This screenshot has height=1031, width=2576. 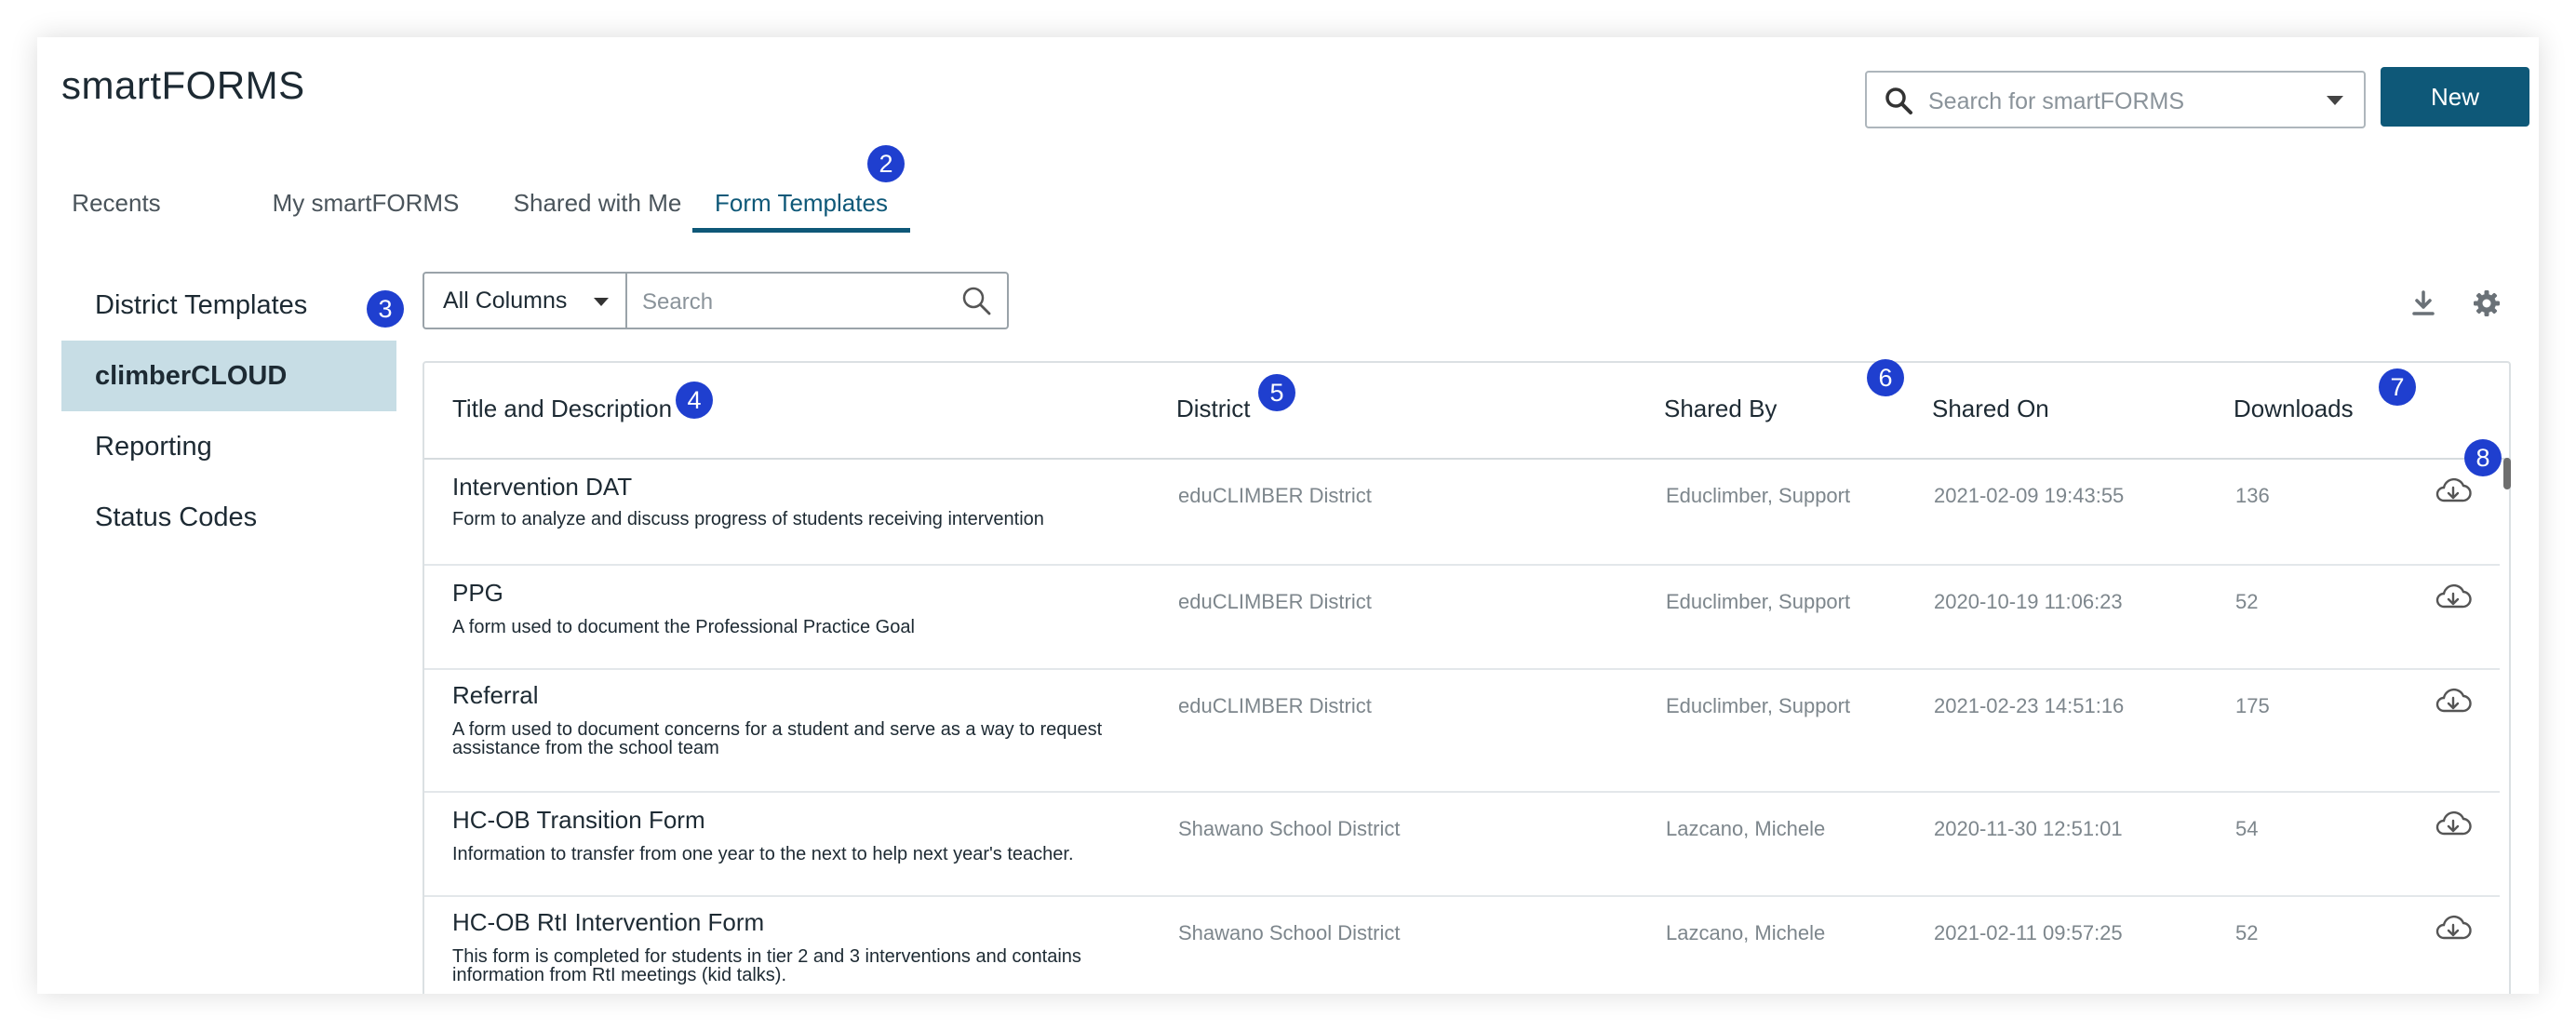 I want to click on row-shared-on: 2021-02-23 14:51:16, so click(x=2029, y=705).